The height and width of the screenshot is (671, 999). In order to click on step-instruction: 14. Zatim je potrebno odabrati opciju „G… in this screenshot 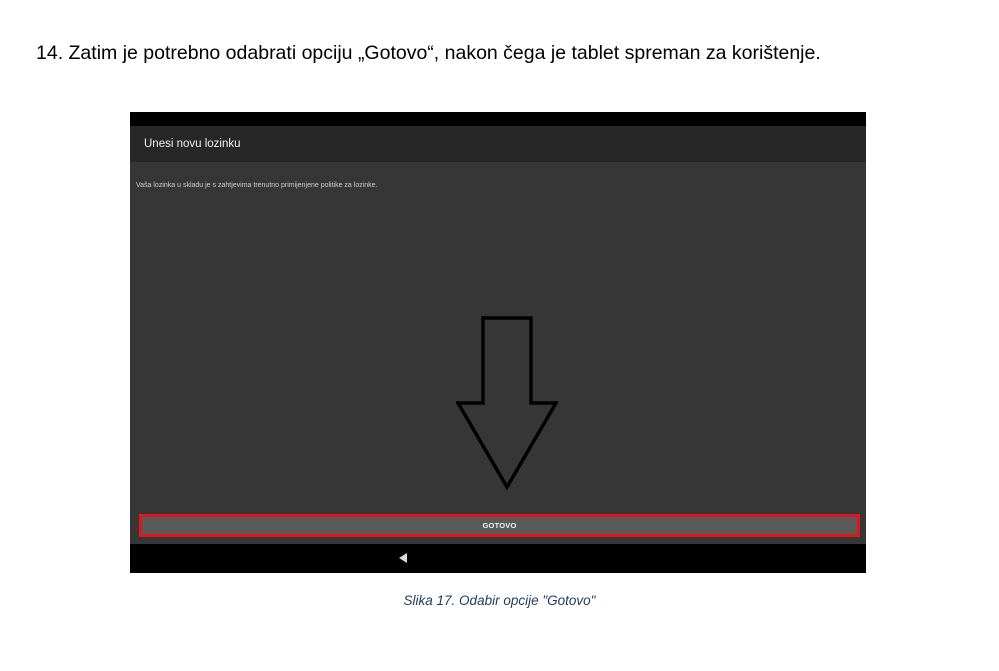, I will do `click(428, 53)`.